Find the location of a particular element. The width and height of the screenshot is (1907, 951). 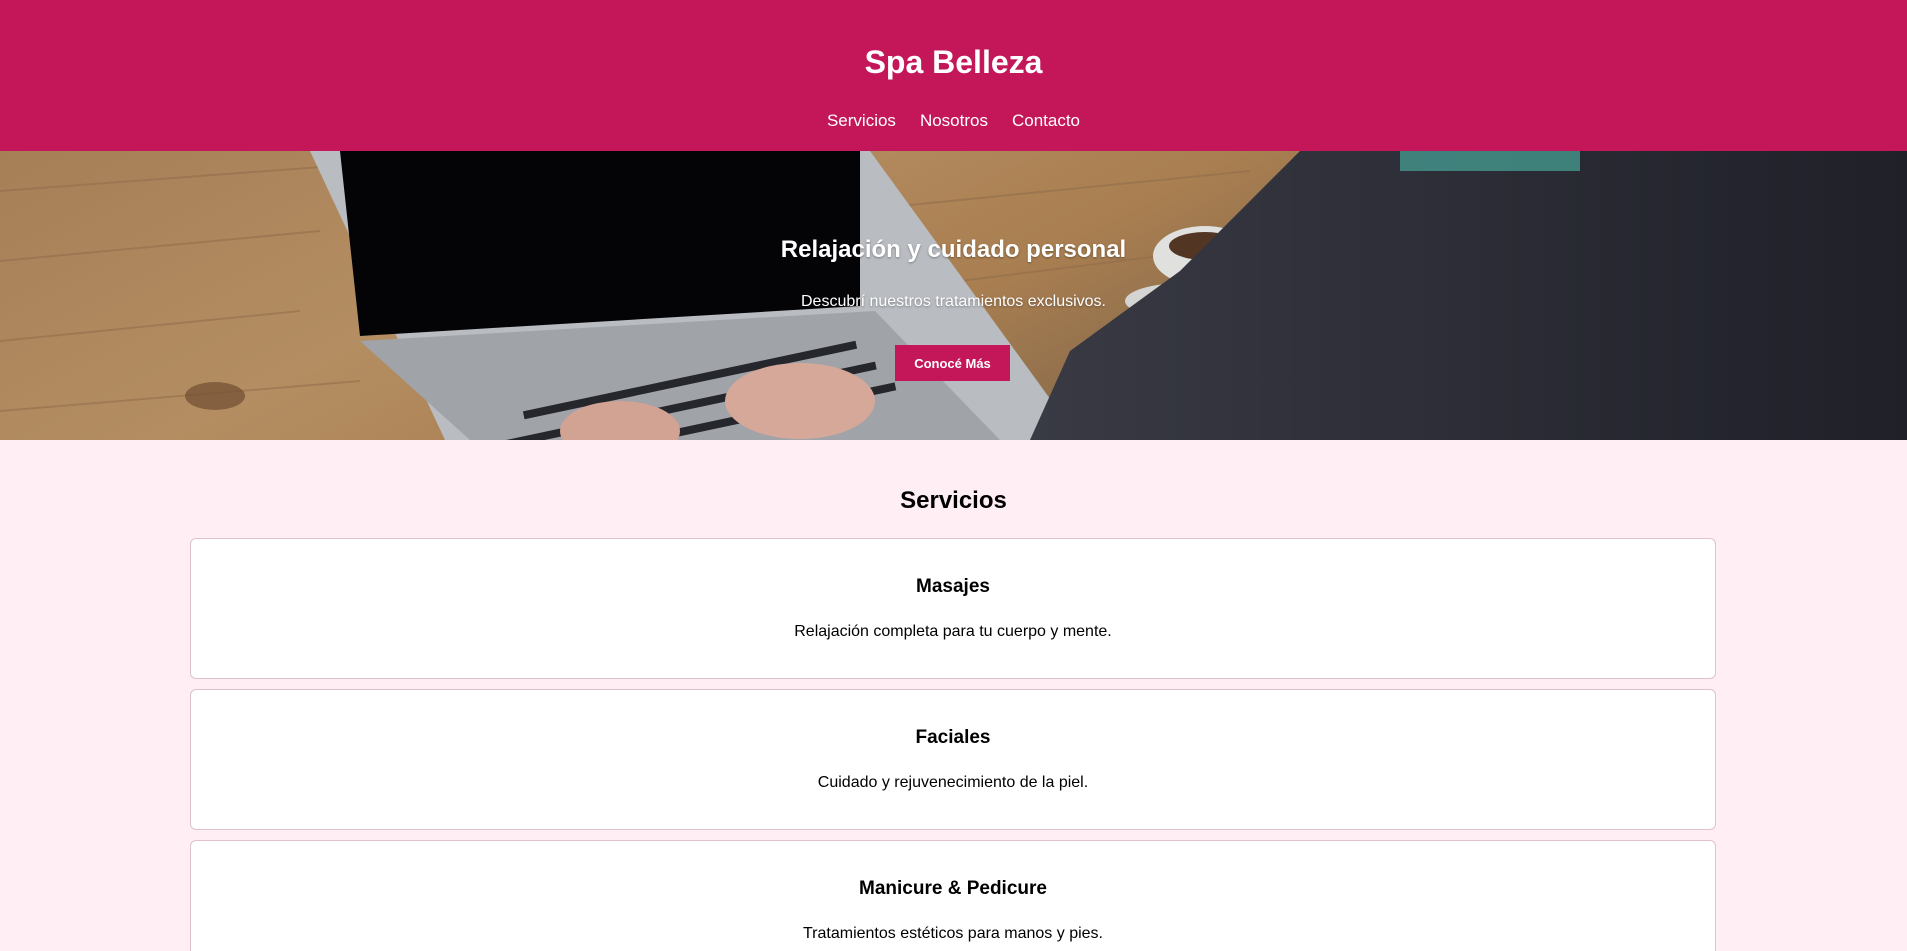

service-card-title: Manicure & Pedicure is located at coordinates (953, 888).